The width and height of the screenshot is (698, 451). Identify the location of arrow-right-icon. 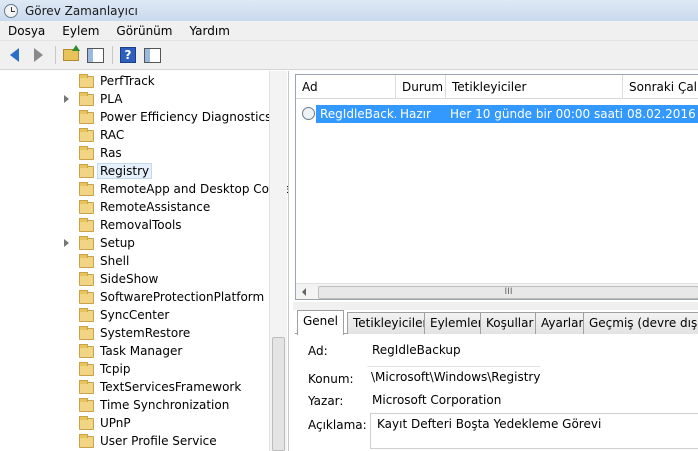
(38, 55).